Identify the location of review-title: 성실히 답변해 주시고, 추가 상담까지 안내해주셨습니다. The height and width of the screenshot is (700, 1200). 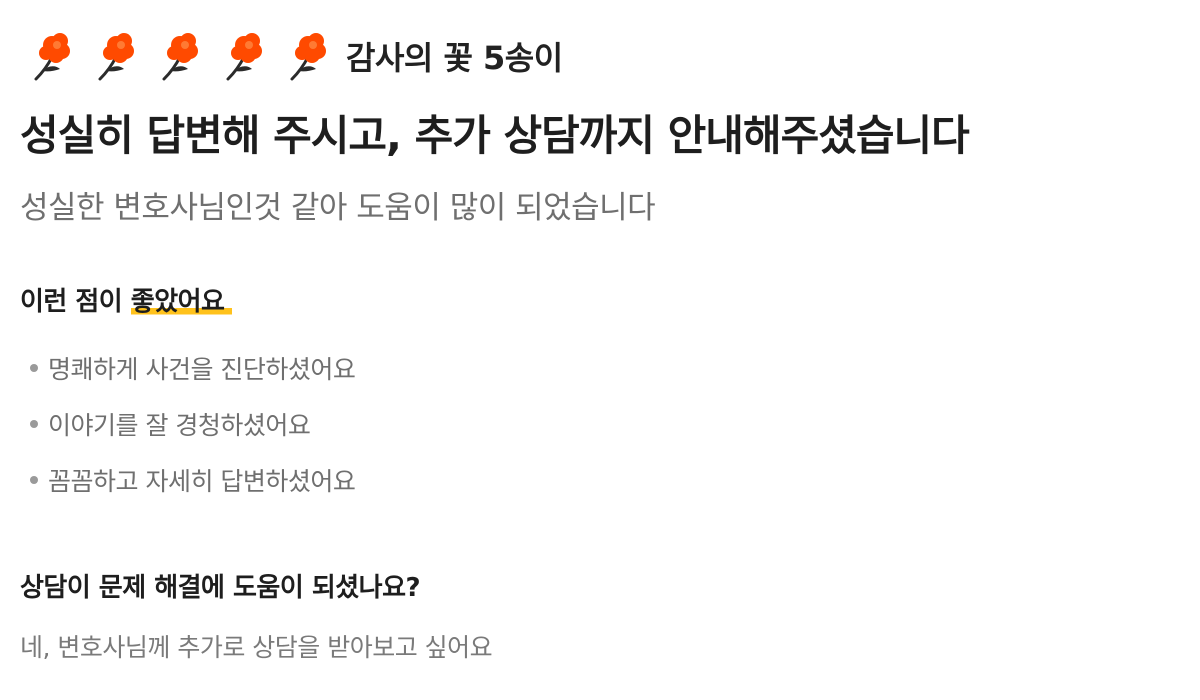
(495, 135).